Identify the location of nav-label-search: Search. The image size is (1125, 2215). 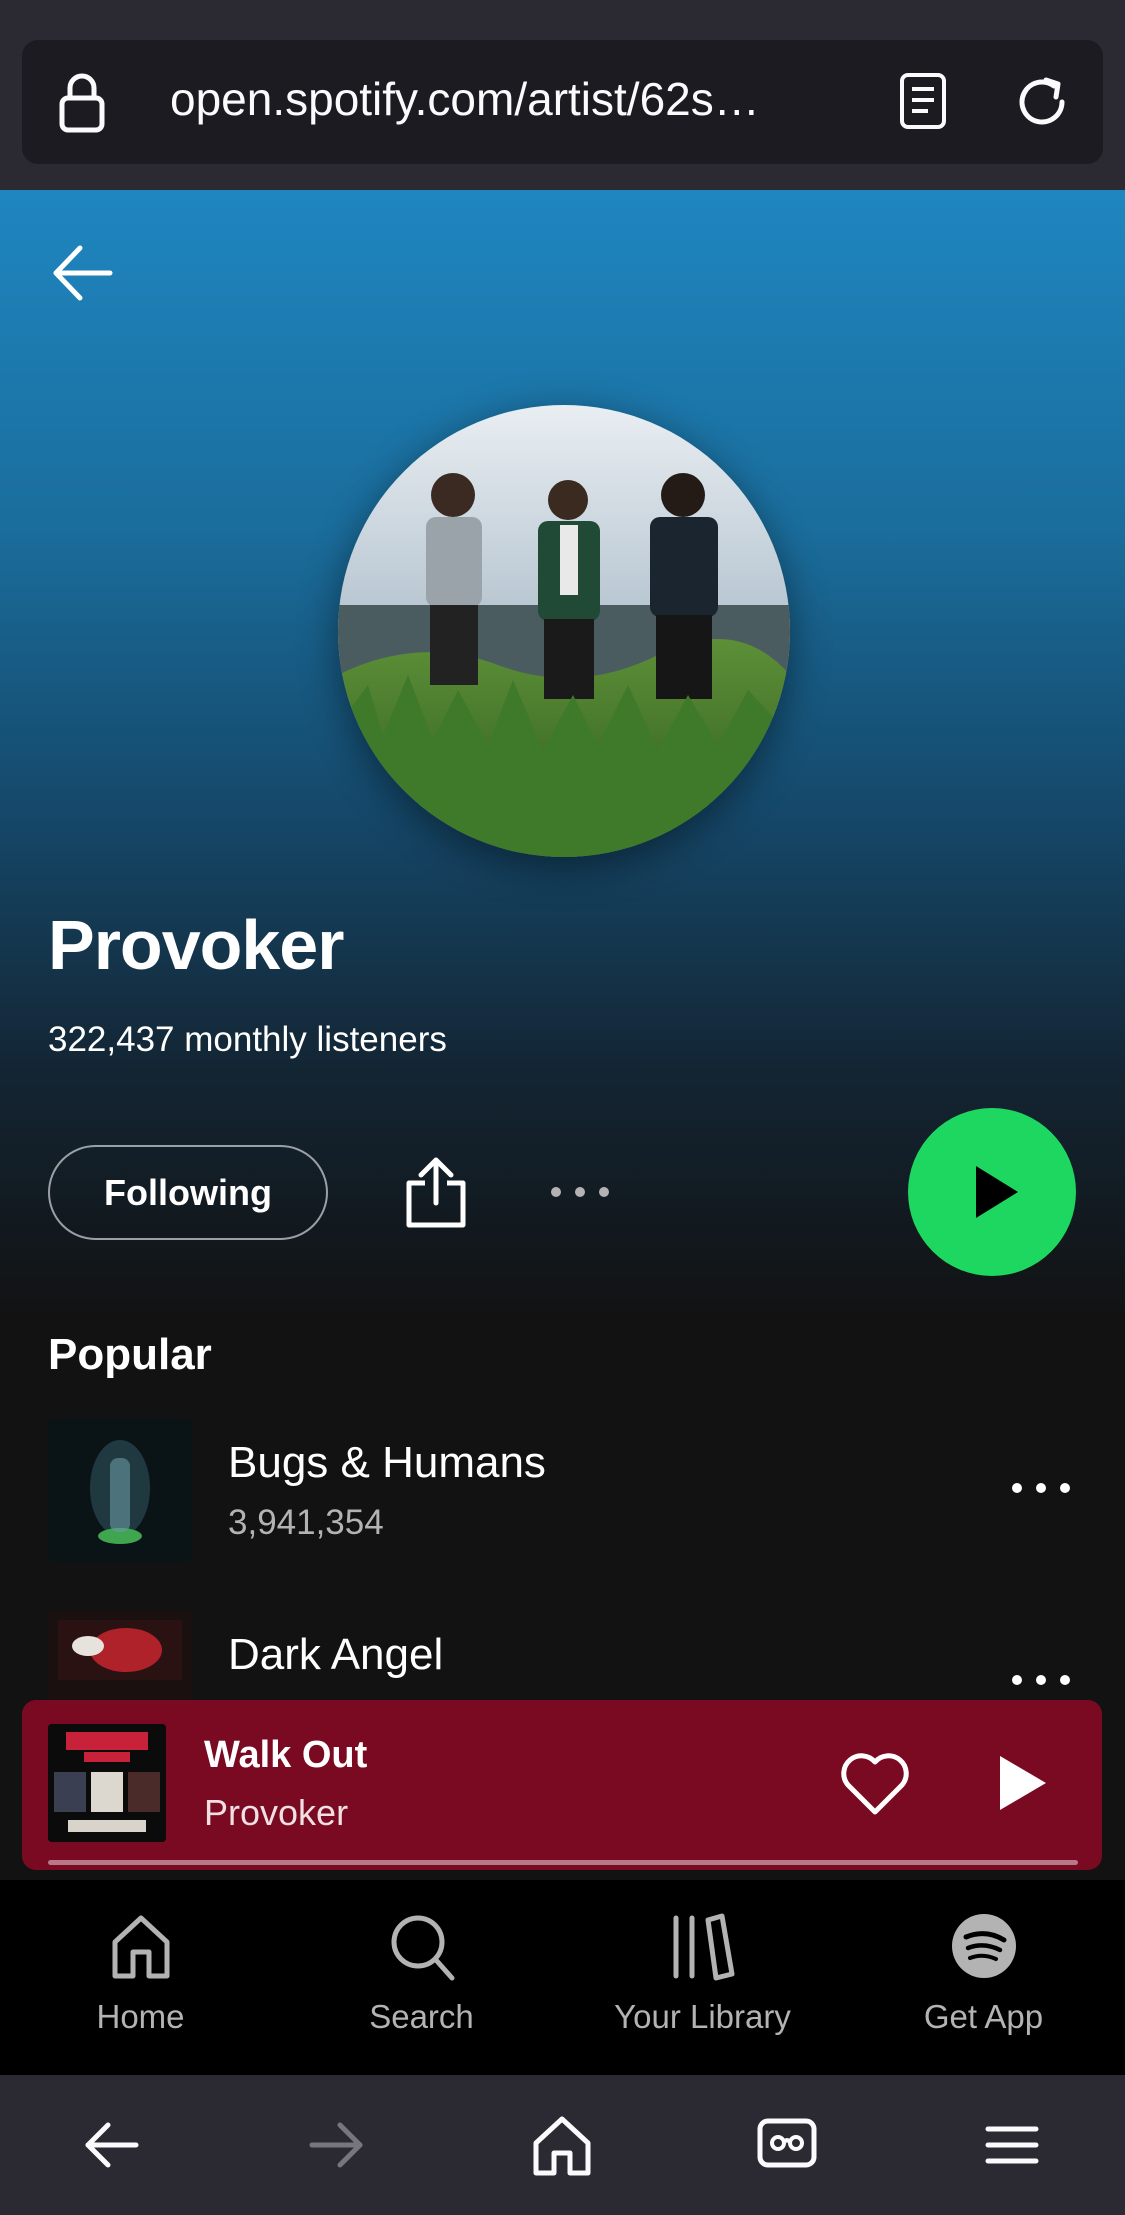
(421, 2016).